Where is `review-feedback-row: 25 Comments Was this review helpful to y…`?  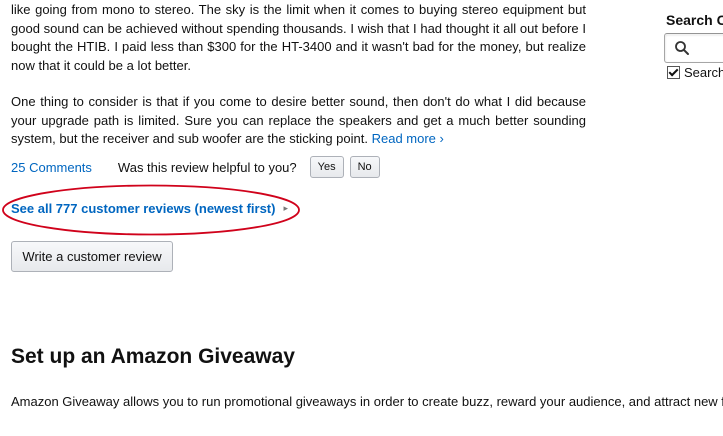
review-feedback-row: 25 Comments Was this review helpful to y… is located at coordinates (198, 167).